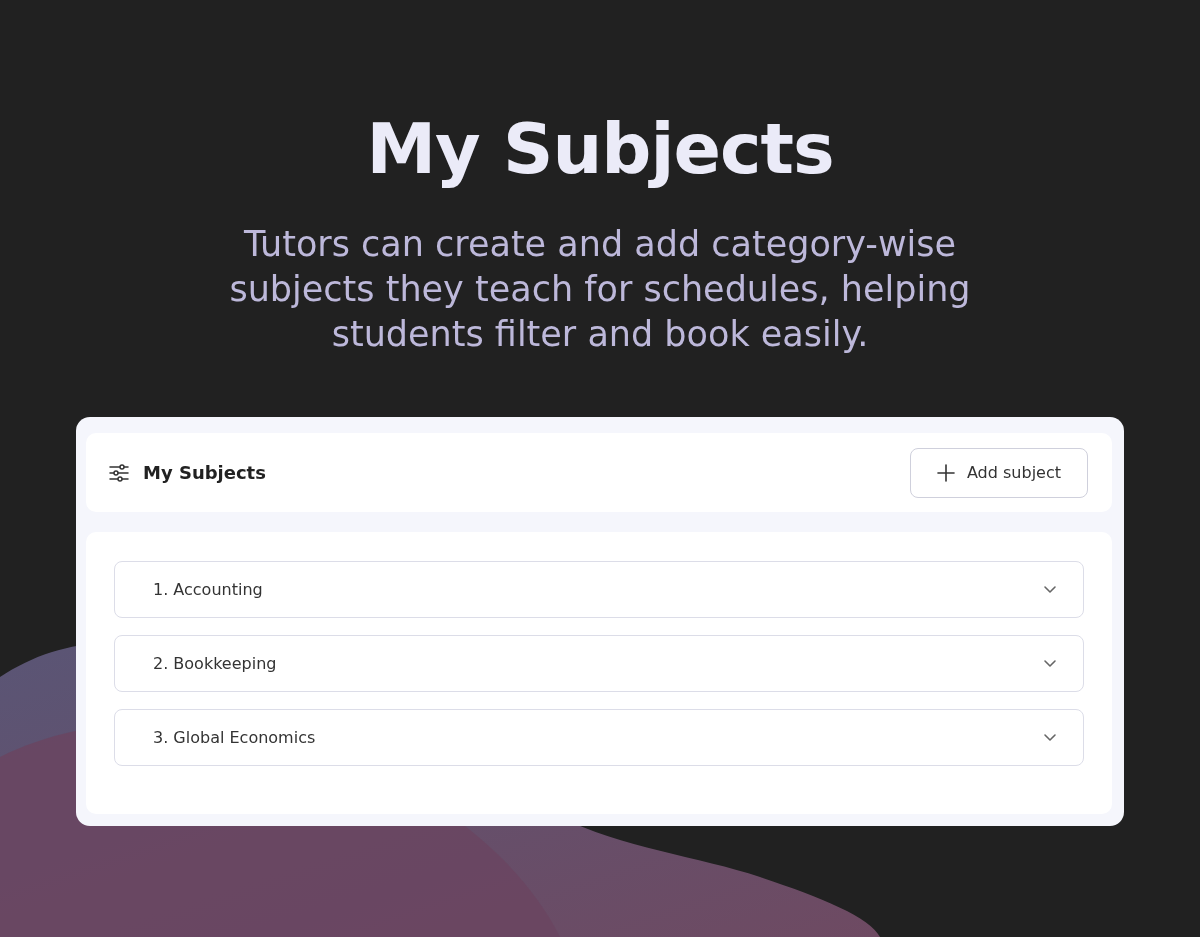 Image resolution: width=1200 pixels, height=937 pixels. What do you see at coordinates (599, 589) in the screenshot?
I see `subject-accordion-item: 1. Accounting` at bounding box center [599, 589].